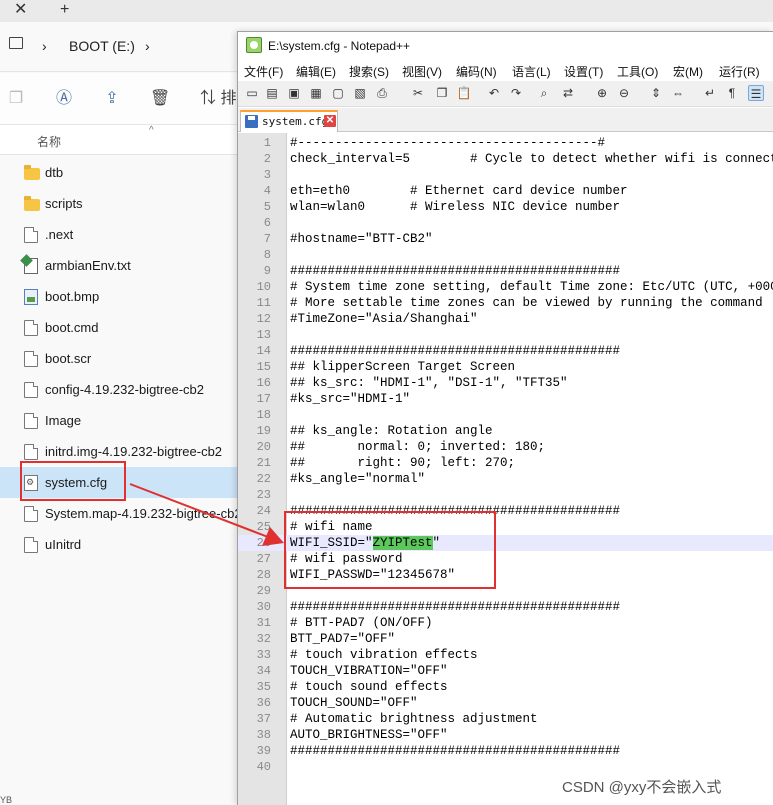 This screenshot has width=773, height=805. I want to click on line-number: 31, so click(263, 623).